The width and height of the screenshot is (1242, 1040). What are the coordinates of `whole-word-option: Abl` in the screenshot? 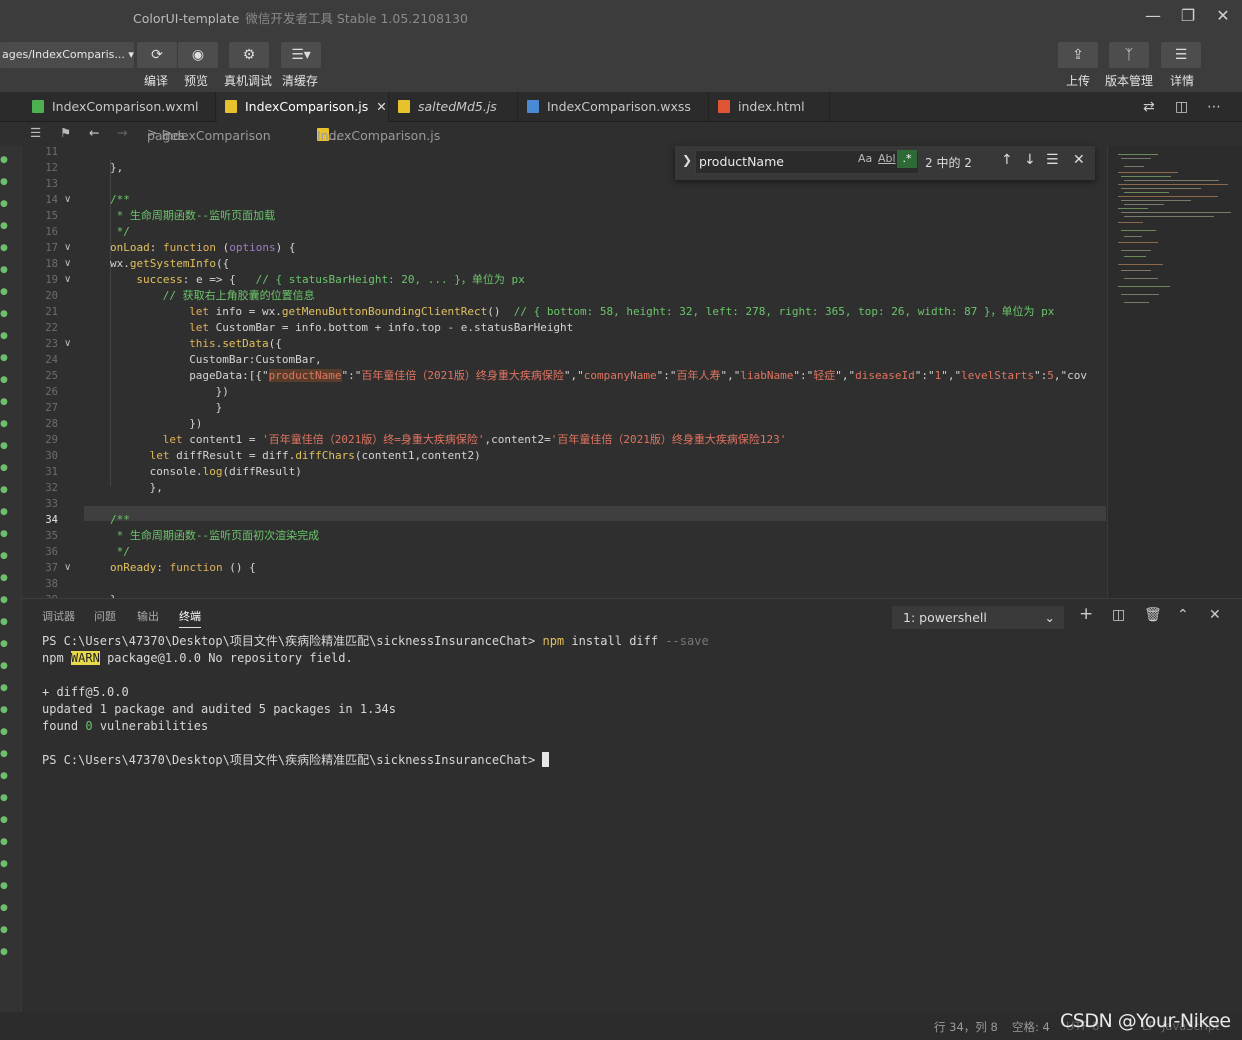 It's located at (887, 158).